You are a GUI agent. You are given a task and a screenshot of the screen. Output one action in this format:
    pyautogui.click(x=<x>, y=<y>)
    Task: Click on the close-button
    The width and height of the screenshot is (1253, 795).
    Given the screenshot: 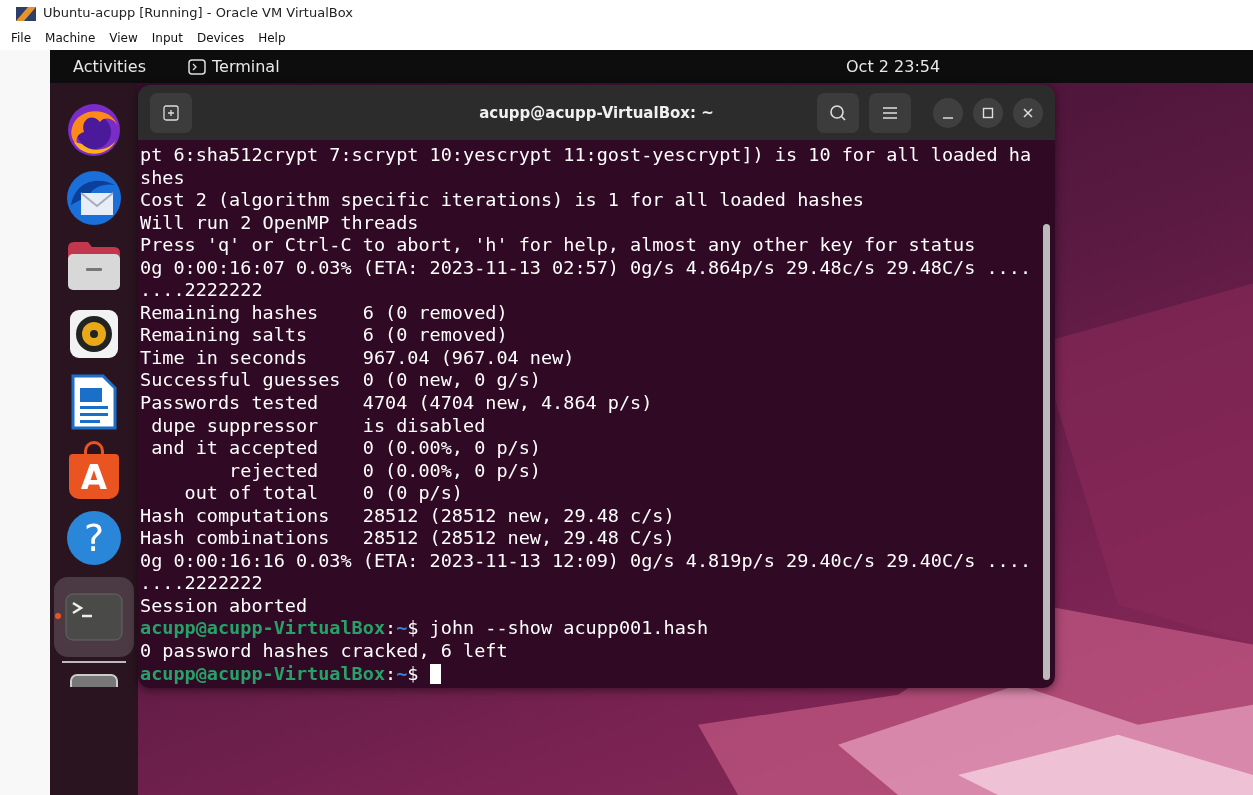 What is the action you would take?
    pyautogui.click(x=1028, y=112)
    